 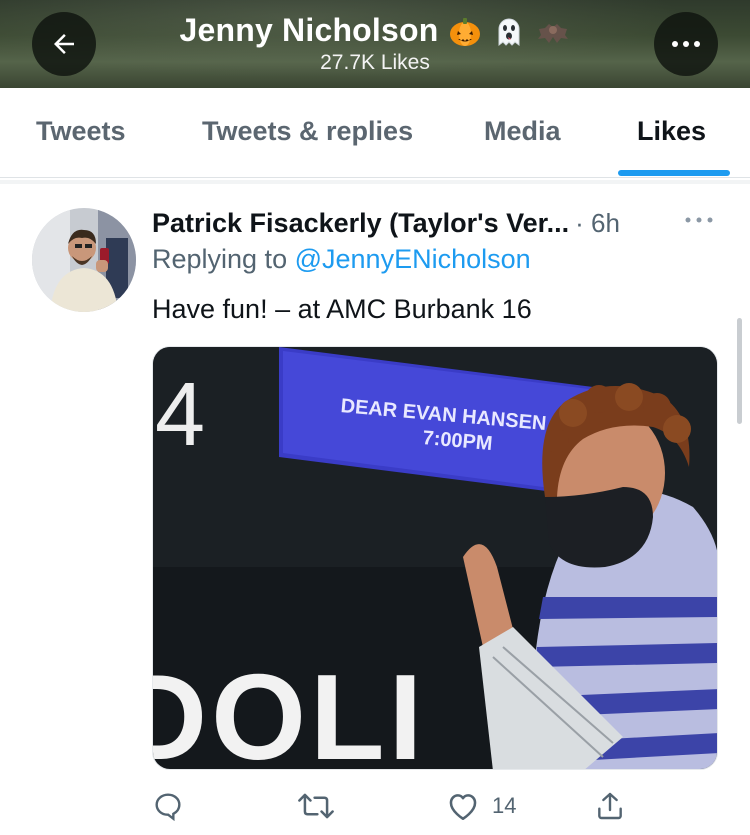 I want to click on tab-tweets: Tweets, so click(x=81, y=131).